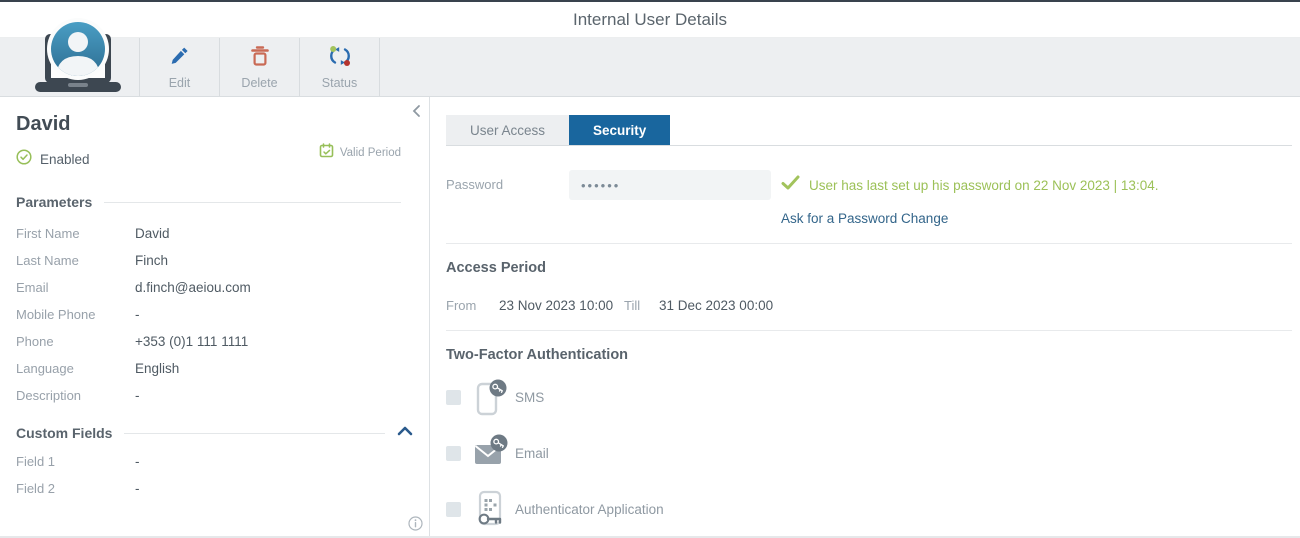  I want to click on param-row: Phone +353 (0)1 111 1111, so click(214, 341).